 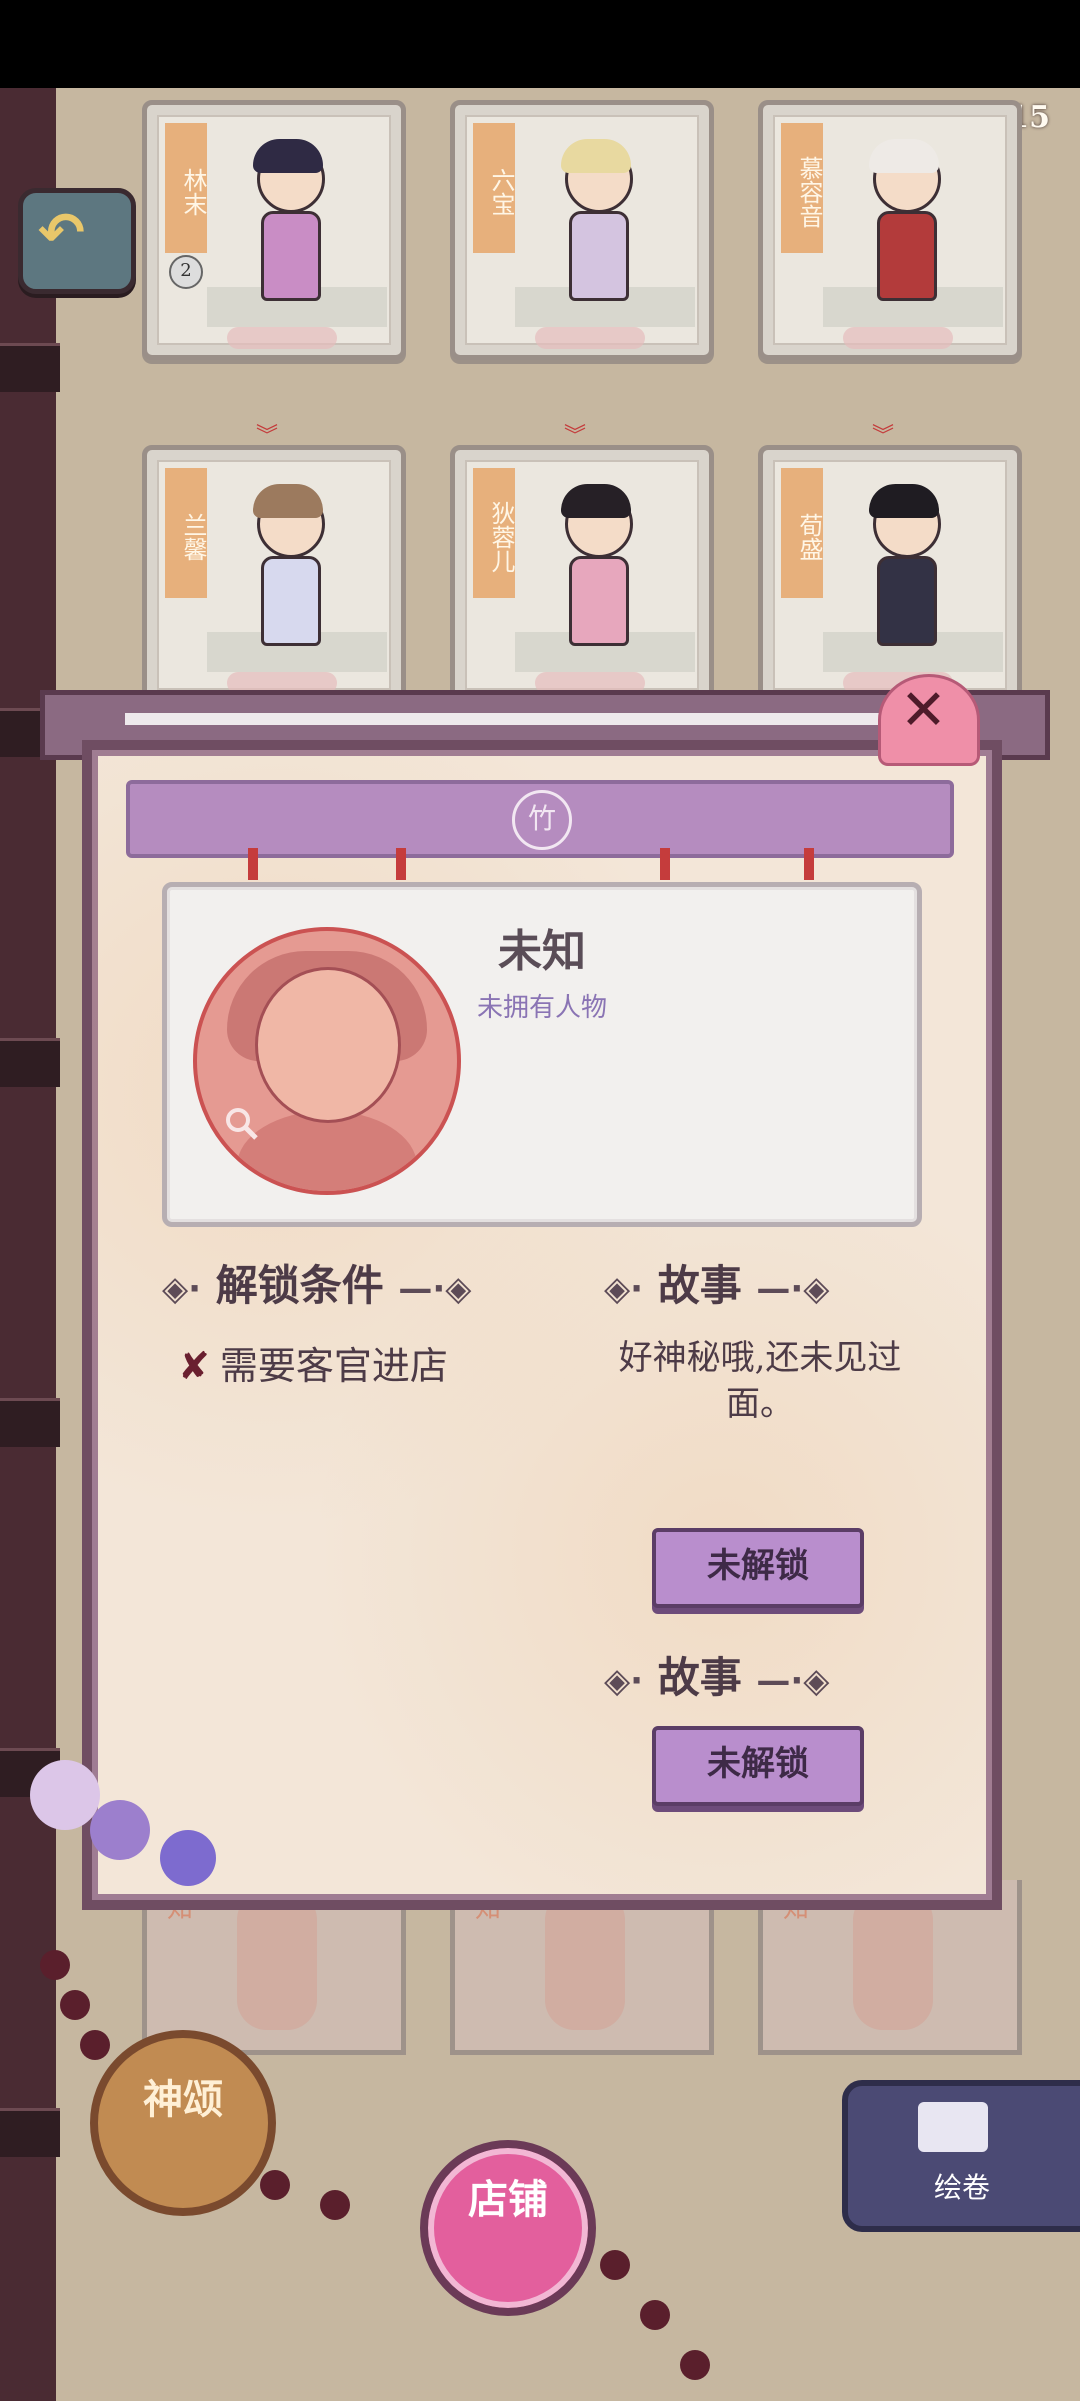 What do you see at coordinates (494, 188) in the screenshot?
I see `card-name: 六宝` at bounding box center [494, 188].